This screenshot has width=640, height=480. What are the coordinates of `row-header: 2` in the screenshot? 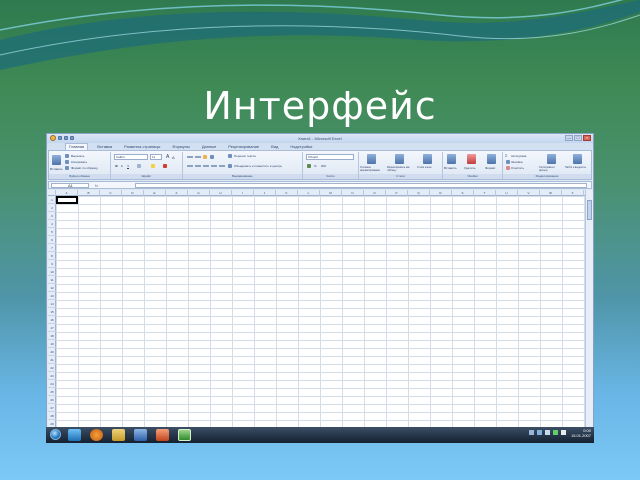 It's located at (52, 208).